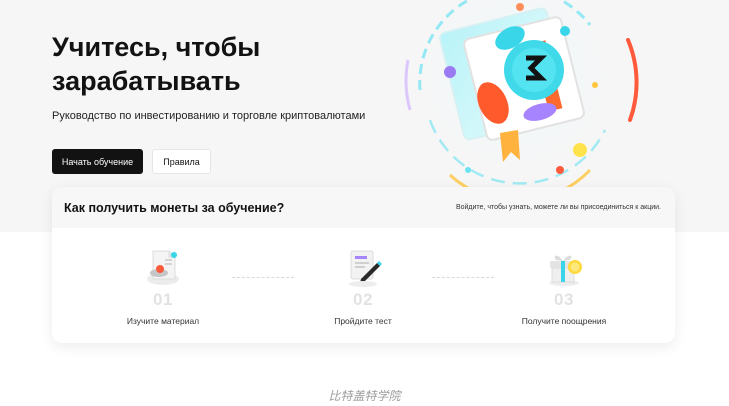 This screenshot has width=729, height=406. What do you see at coordinates (181, 161) in the screenshot?
I see `rules-button: Правила` at bounding box center [181, 161].